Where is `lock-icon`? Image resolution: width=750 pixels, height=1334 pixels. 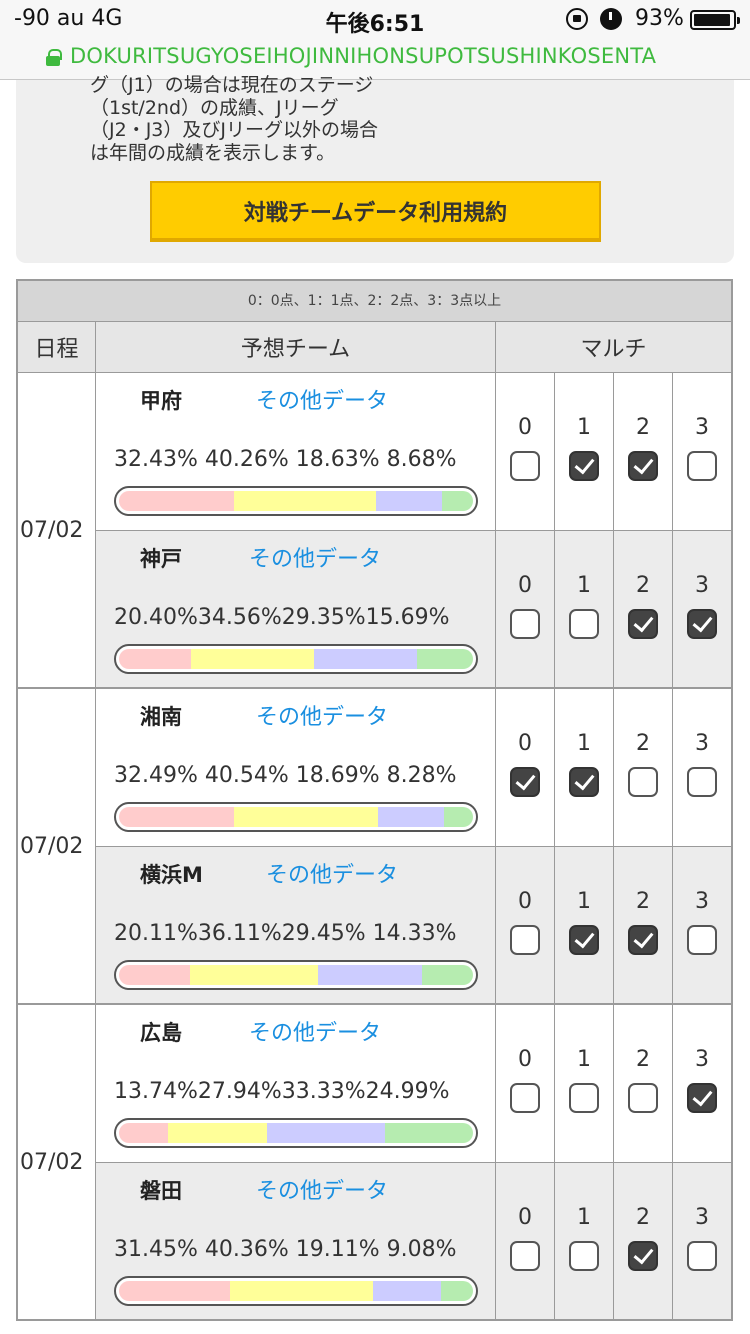 lock-icon is located at coordinates (54, 57).